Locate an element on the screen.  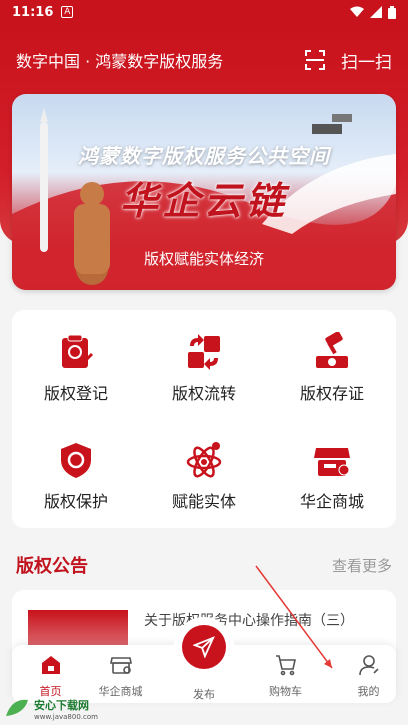
publish-button-inner is located at coordinates (204, 647).